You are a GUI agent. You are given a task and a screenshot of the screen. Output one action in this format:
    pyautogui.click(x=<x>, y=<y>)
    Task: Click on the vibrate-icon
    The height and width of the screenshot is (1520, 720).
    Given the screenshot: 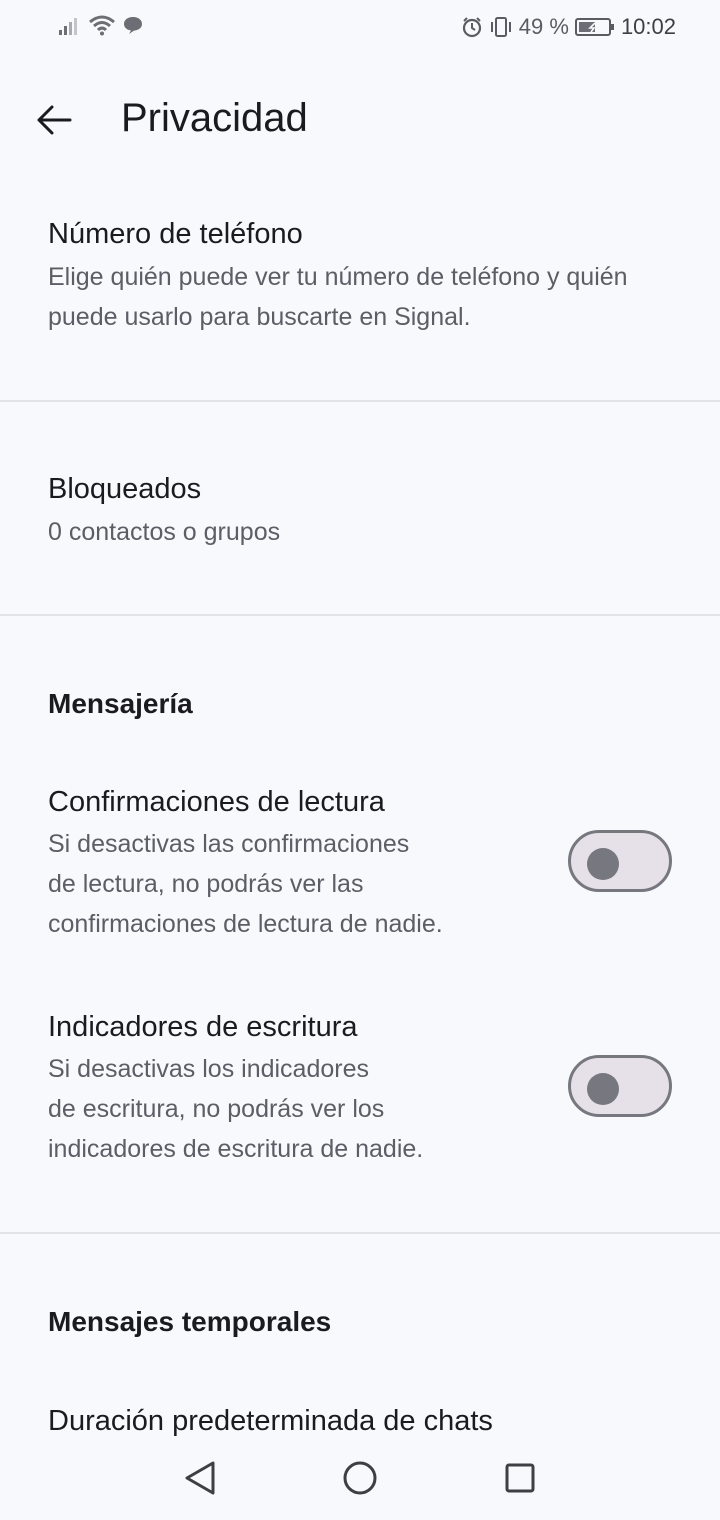 What is the action you would take?
    pyautogui.click(x=500, y=27)
    